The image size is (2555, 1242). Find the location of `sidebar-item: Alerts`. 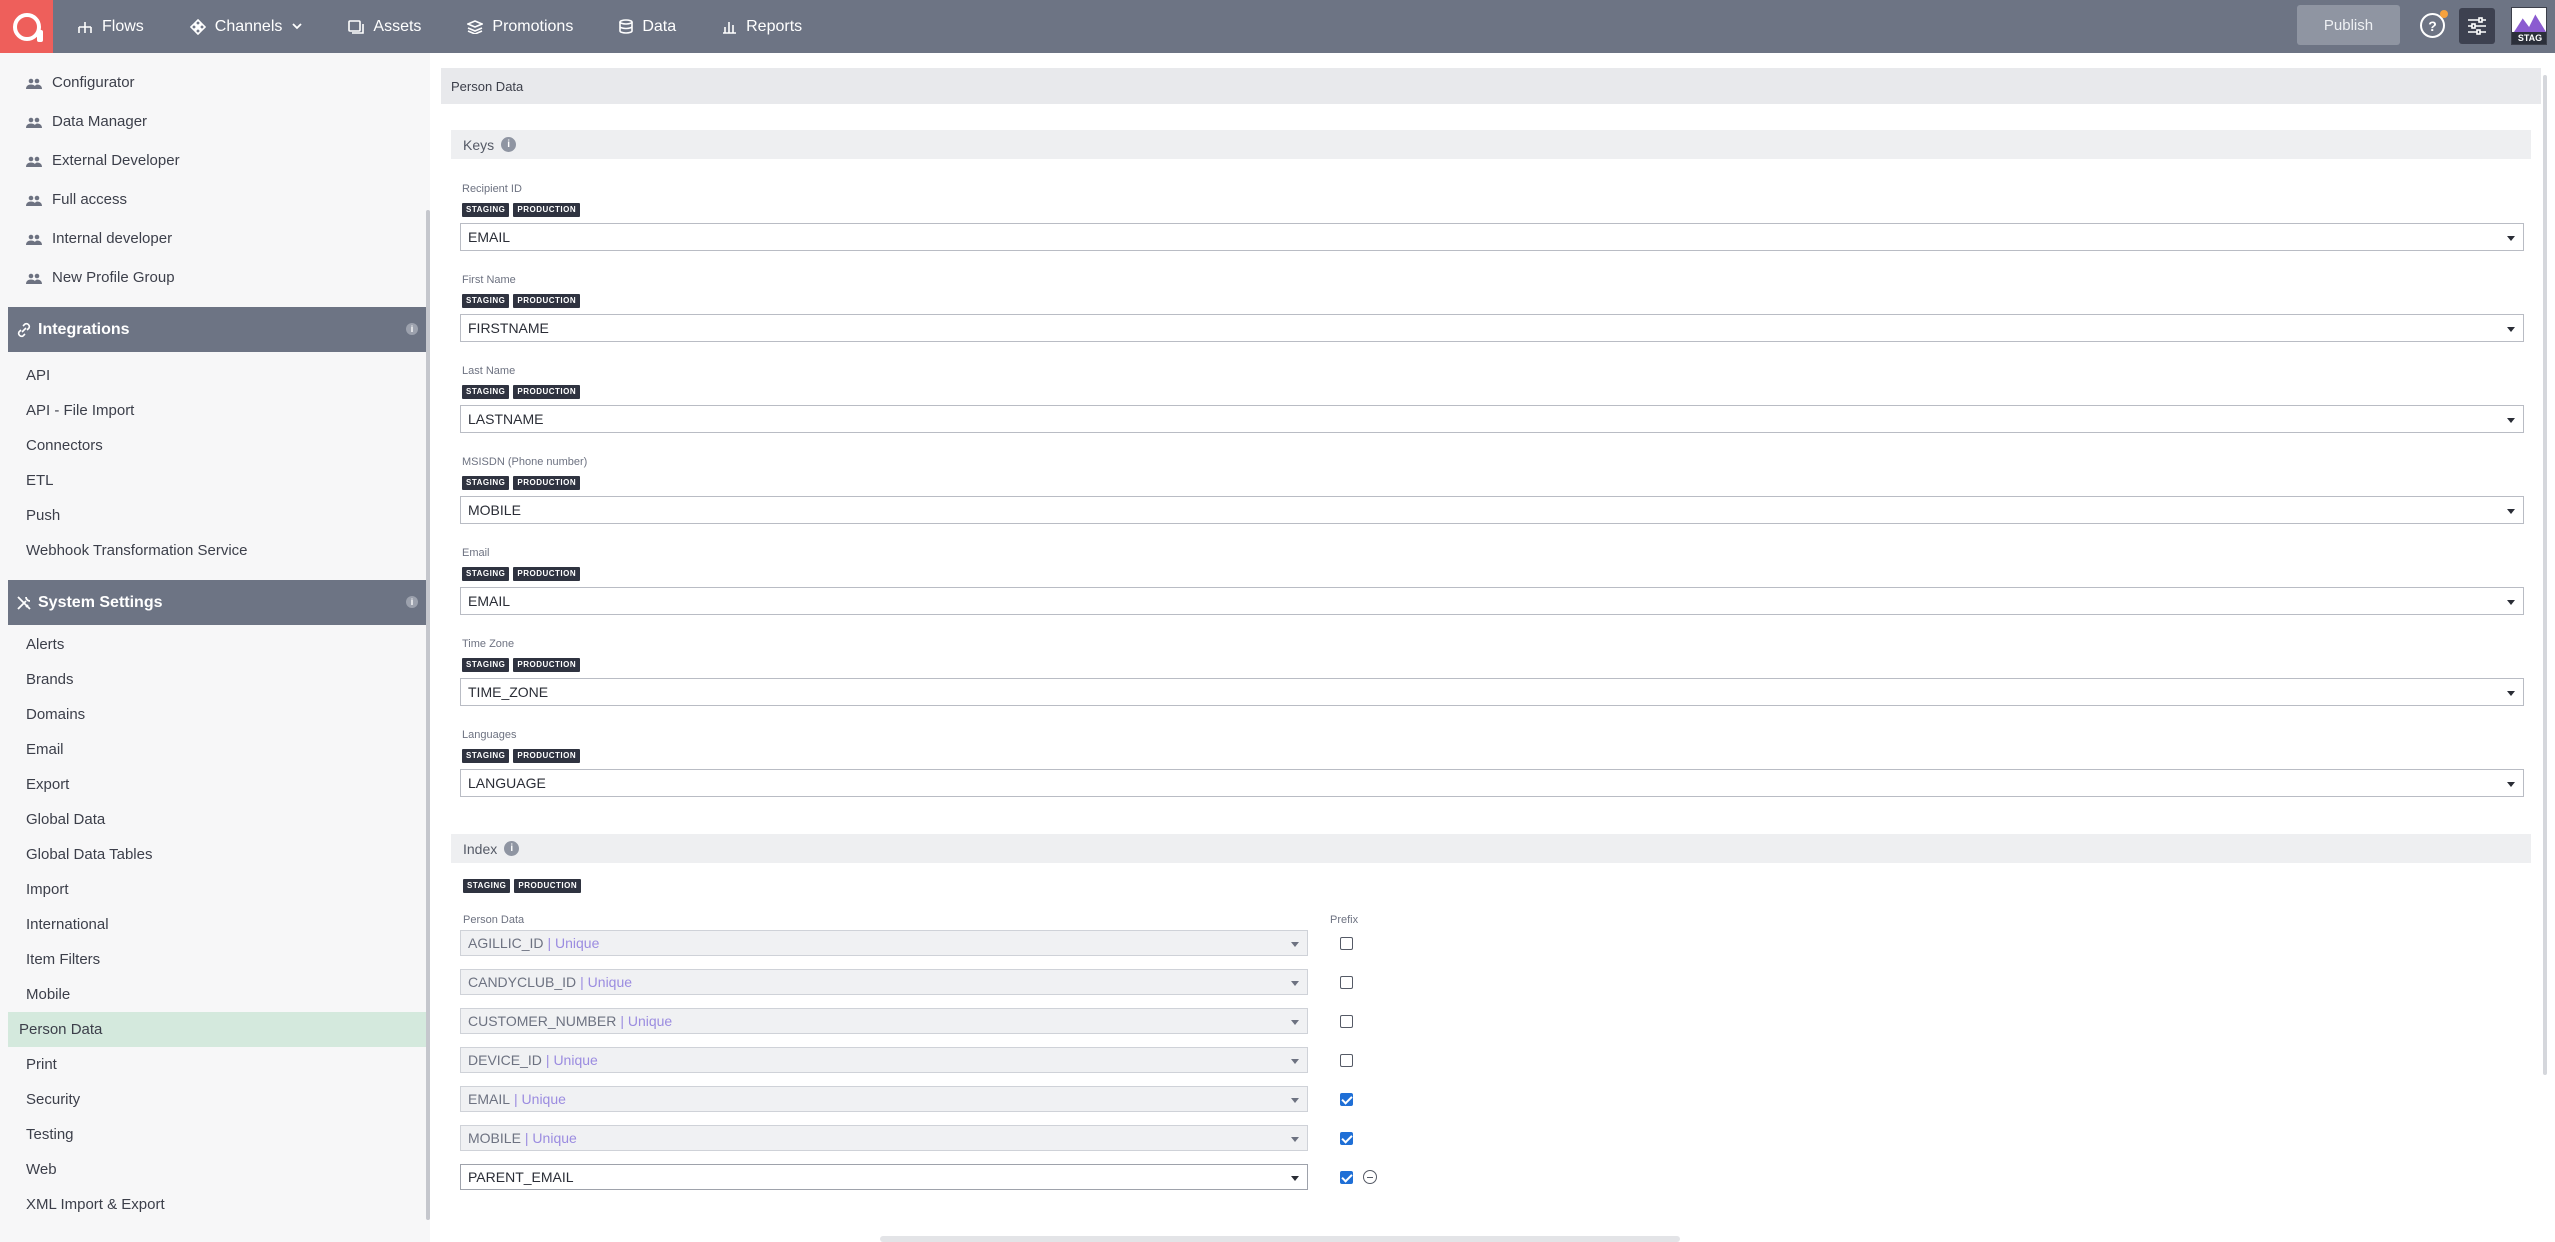

sidebar-item: Alerts is located at coordinates (217, 644).